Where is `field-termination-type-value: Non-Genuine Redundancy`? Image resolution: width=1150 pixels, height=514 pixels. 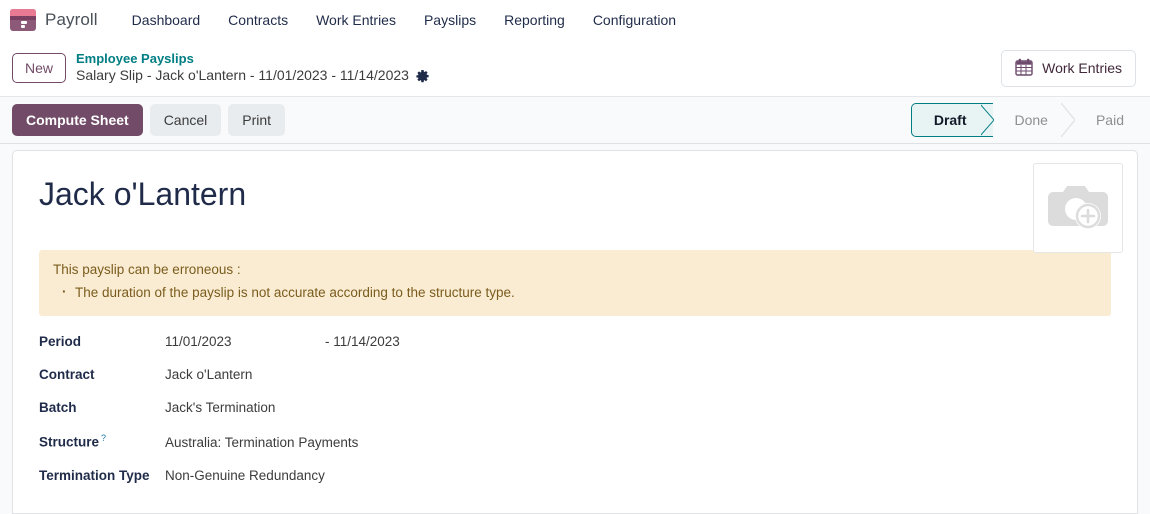
field-termination-type-value: Non-Genuine Redundancy is located at coordinates (245, 475).